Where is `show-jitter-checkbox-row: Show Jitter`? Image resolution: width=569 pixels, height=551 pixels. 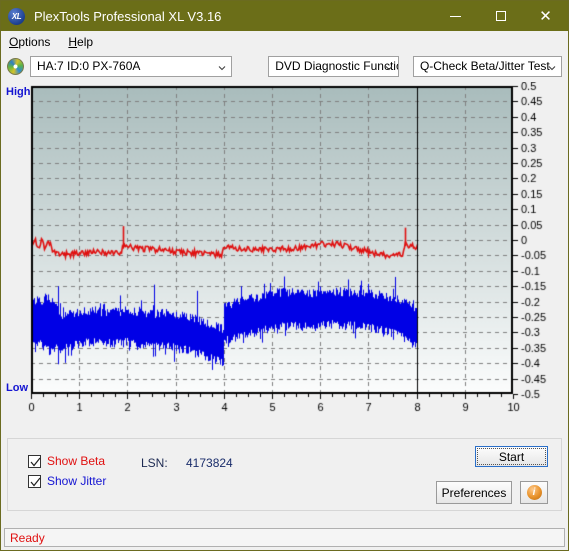
show-jitter-checkbox-row: Show Jitter is located at coordinates (67, 481).